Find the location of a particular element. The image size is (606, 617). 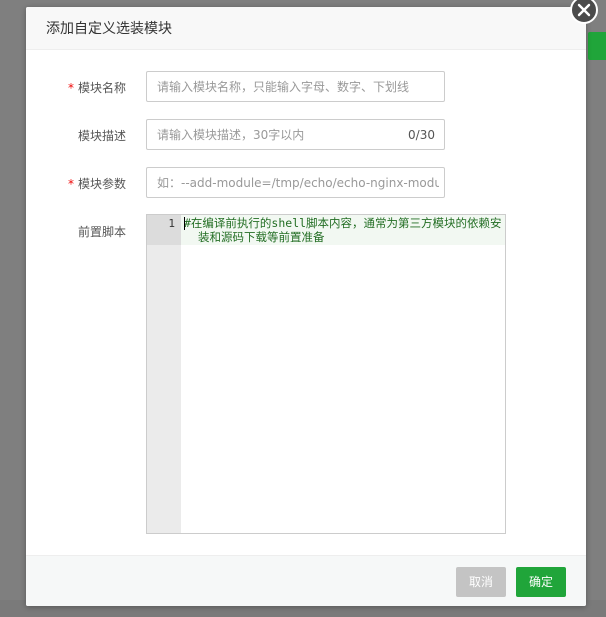

dialog-footer: 取消 确定 is located at coordinates (306, 580).